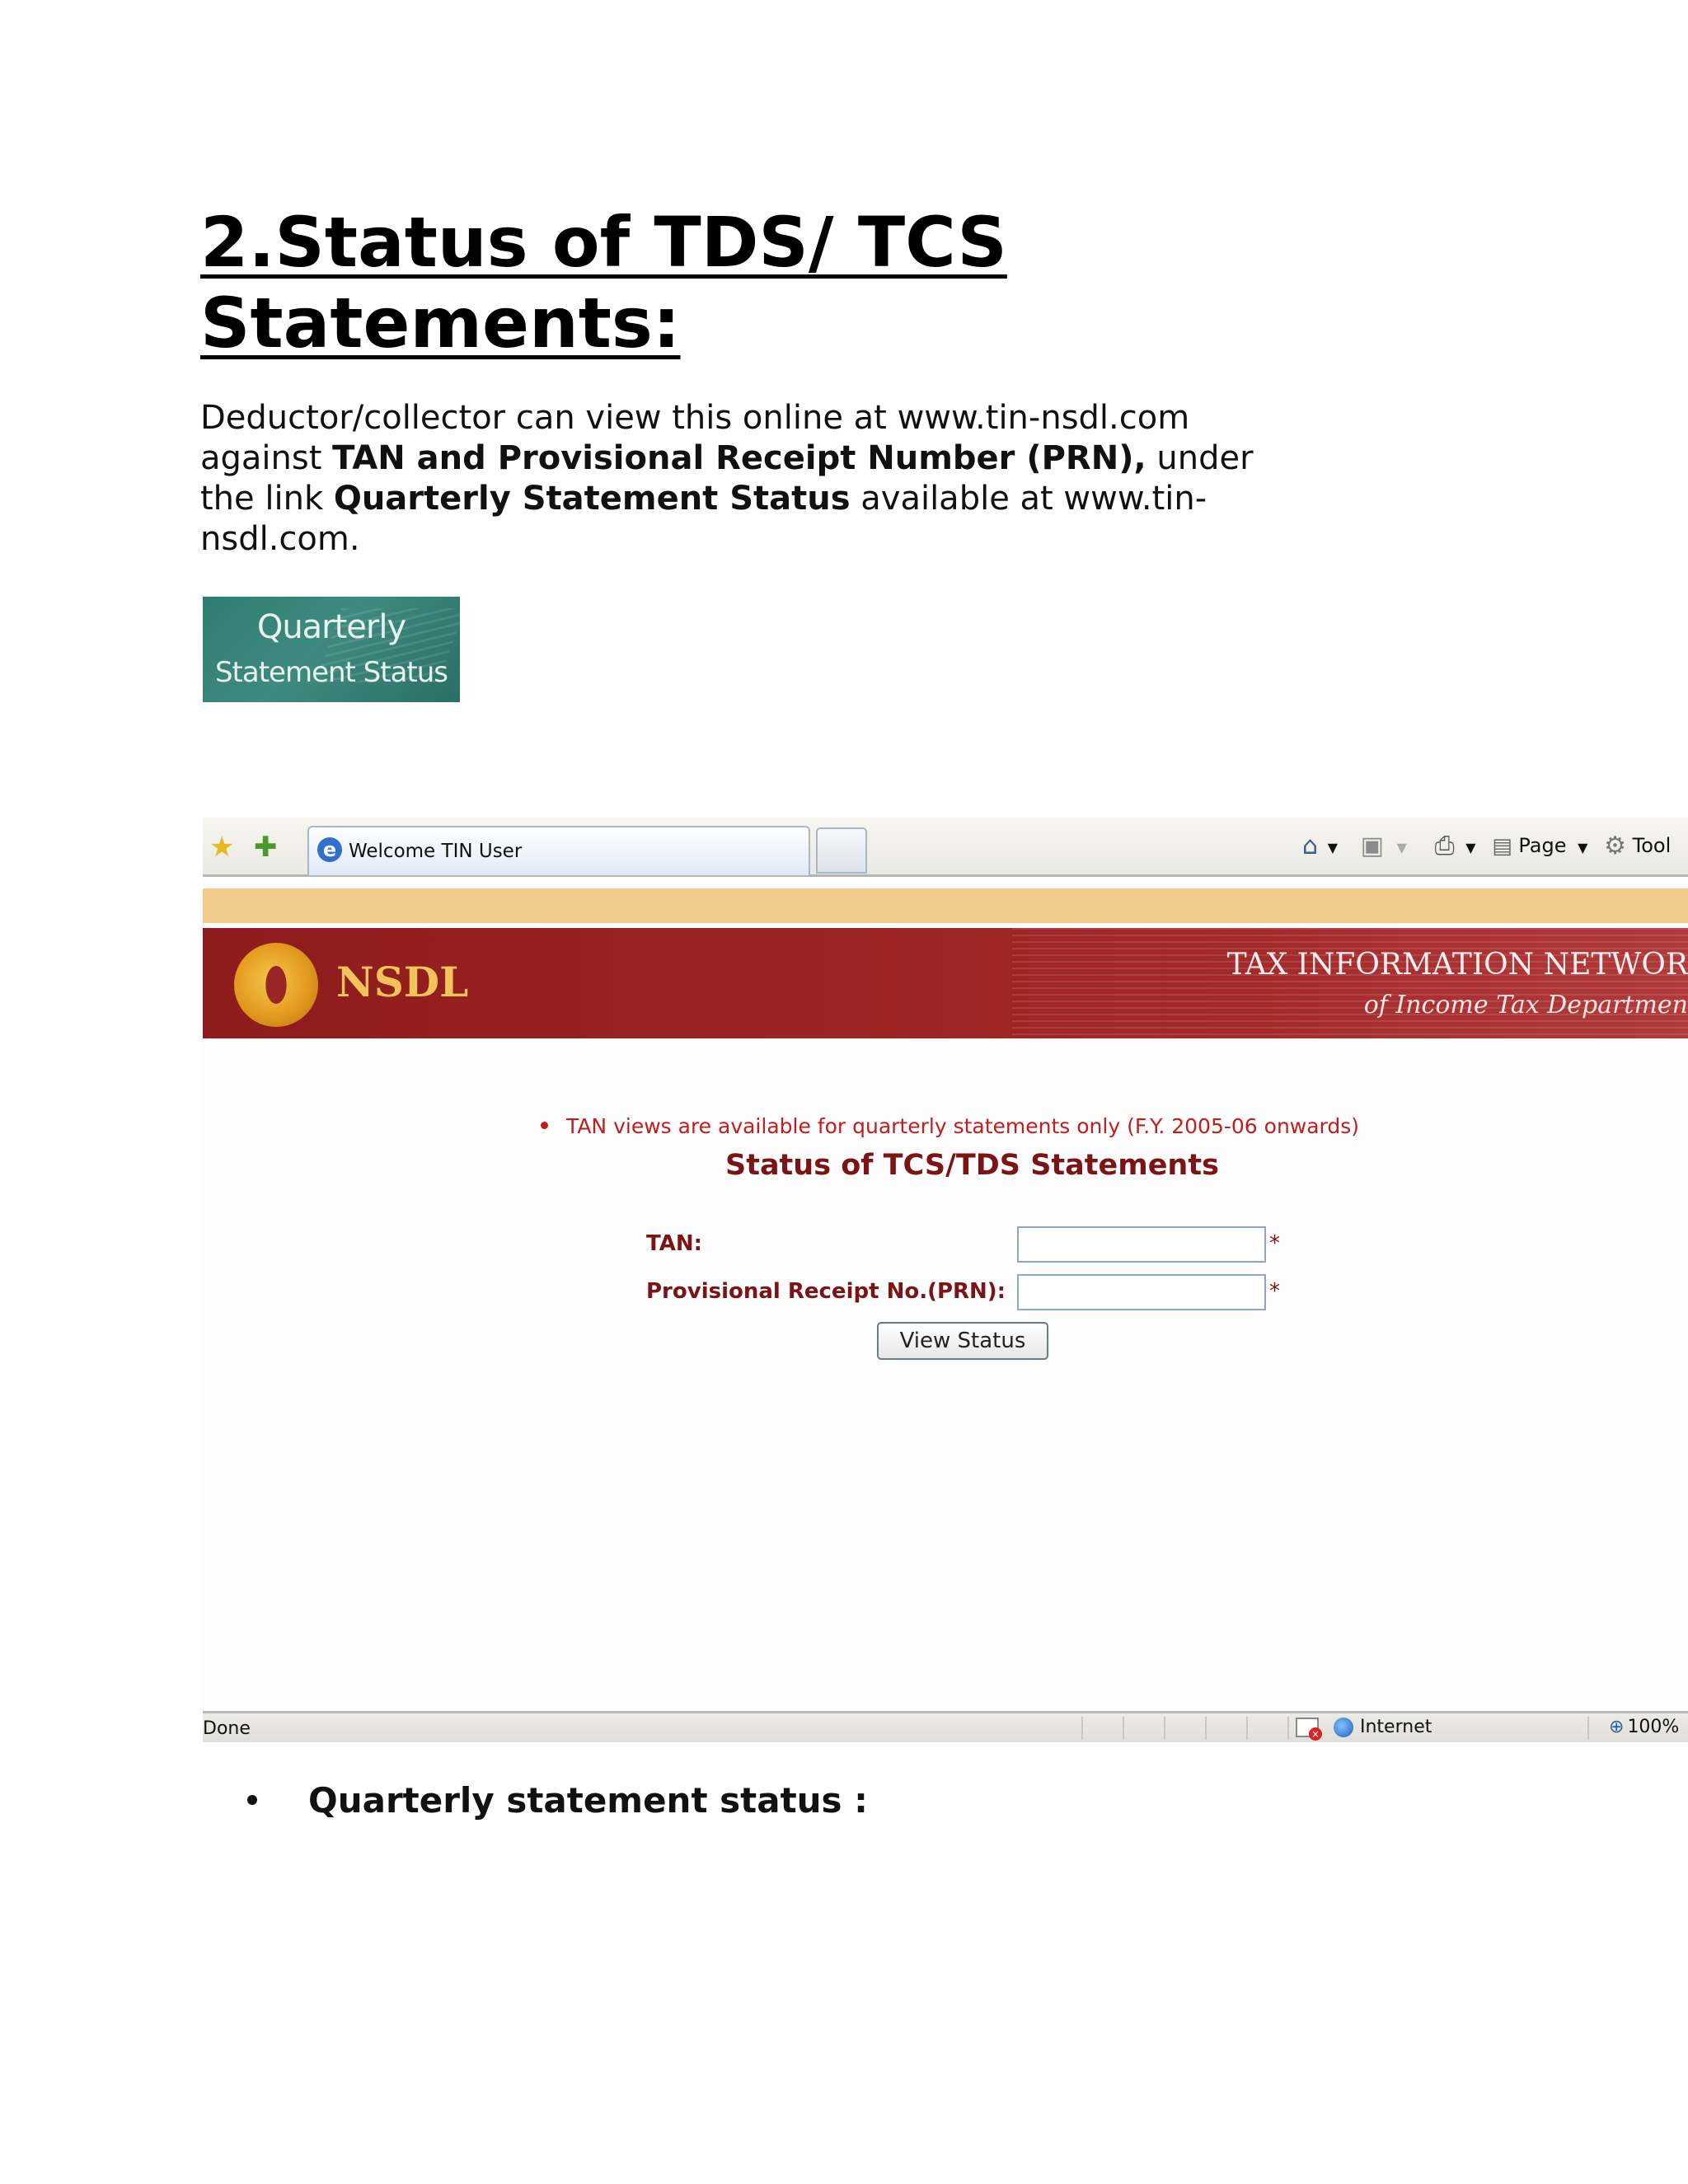  I want to click on banner-line-2: Statement Status, so click(331, 672).